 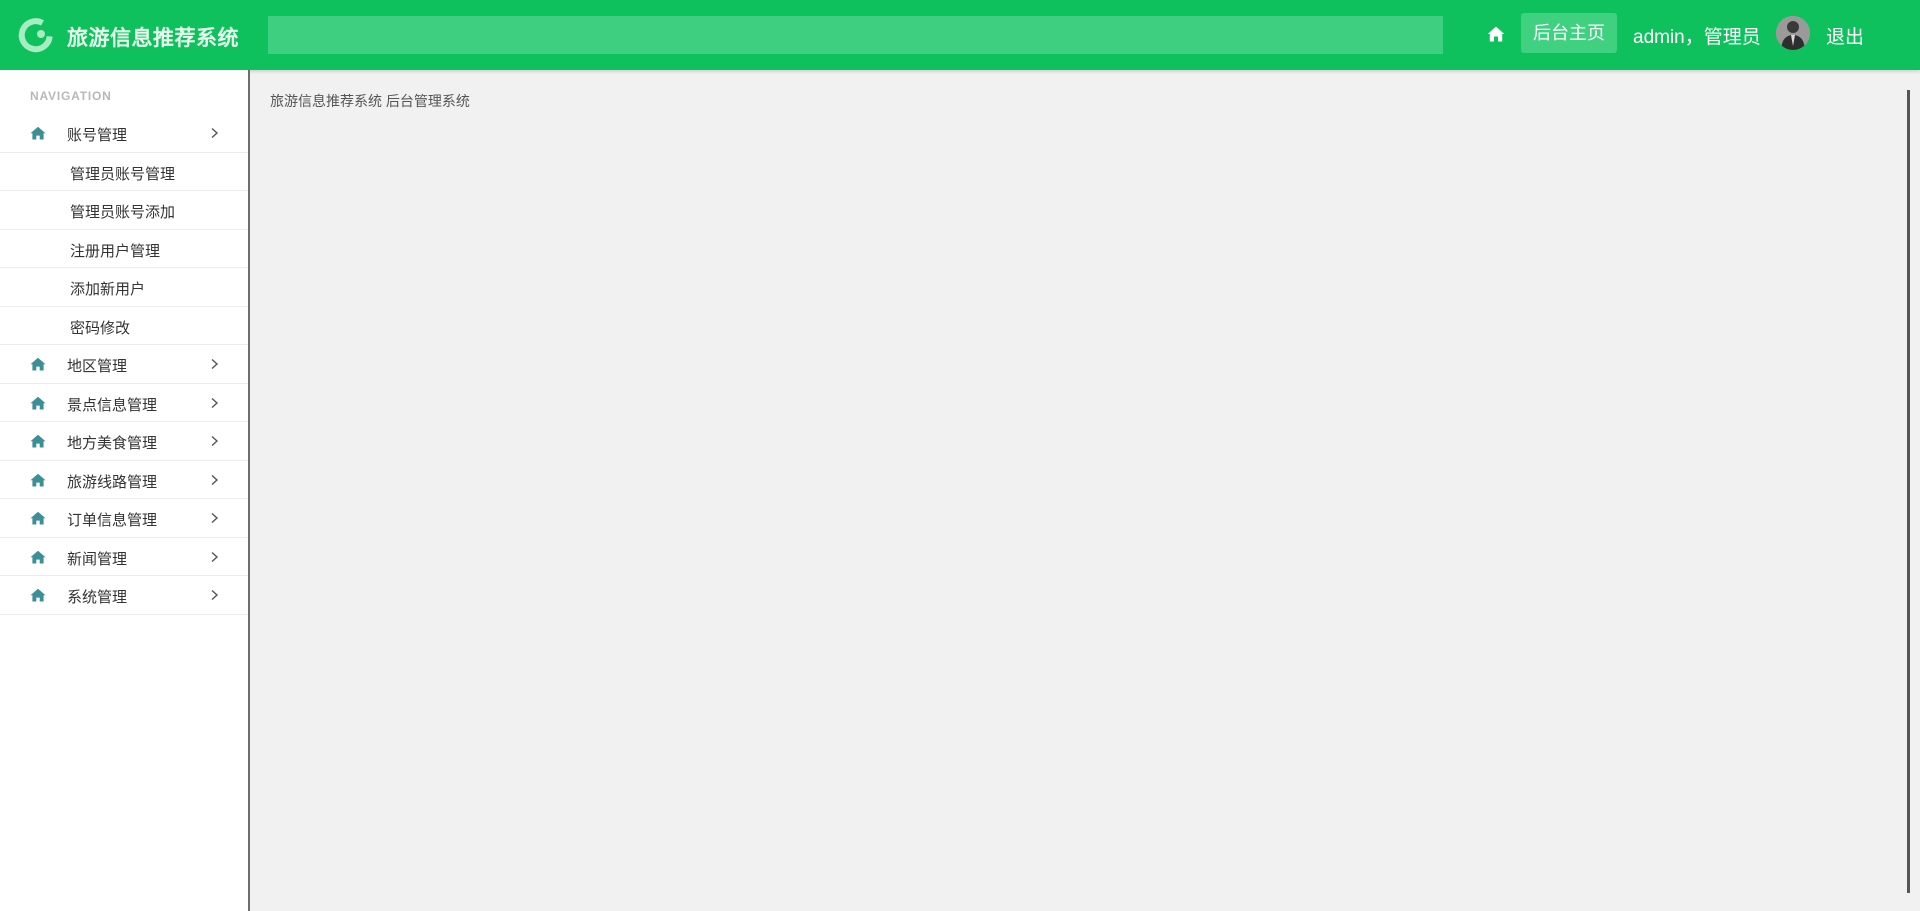 What do you see at coordinates (97, 135) in the screenshot?
I see `sidebar-item-label: 账号管理` at bounding box center [97, 135].